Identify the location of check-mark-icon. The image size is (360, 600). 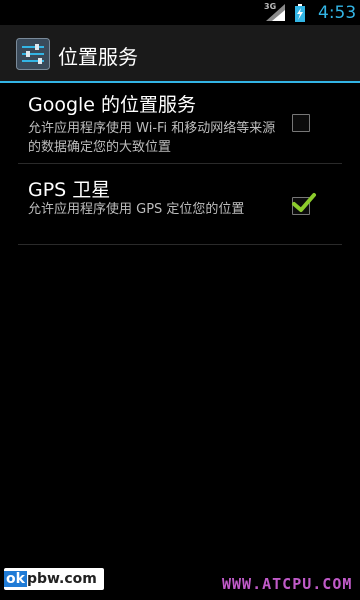
(304, 202).